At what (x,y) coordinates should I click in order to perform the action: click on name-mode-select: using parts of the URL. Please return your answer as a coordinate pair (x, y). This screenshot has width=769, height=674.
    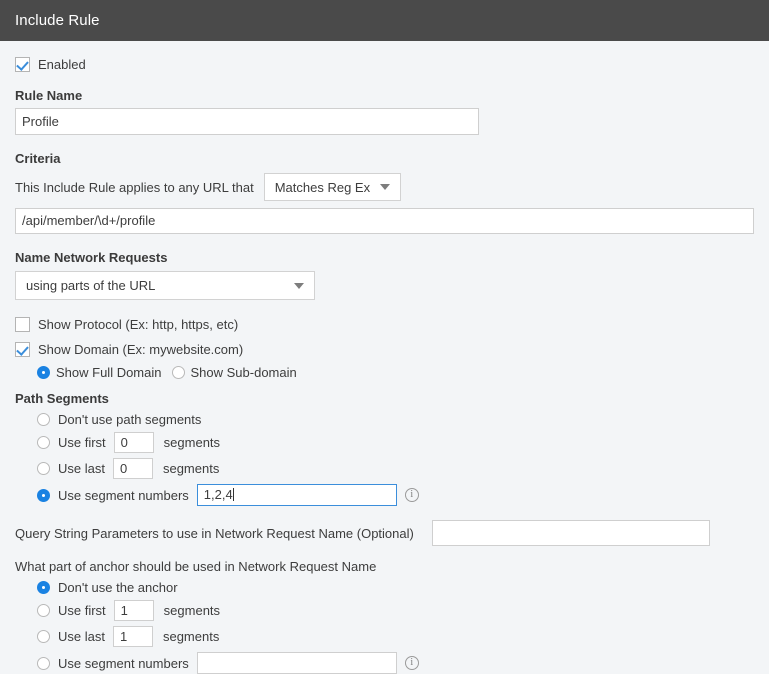
    Looking at the image, I should click on (165, 285).